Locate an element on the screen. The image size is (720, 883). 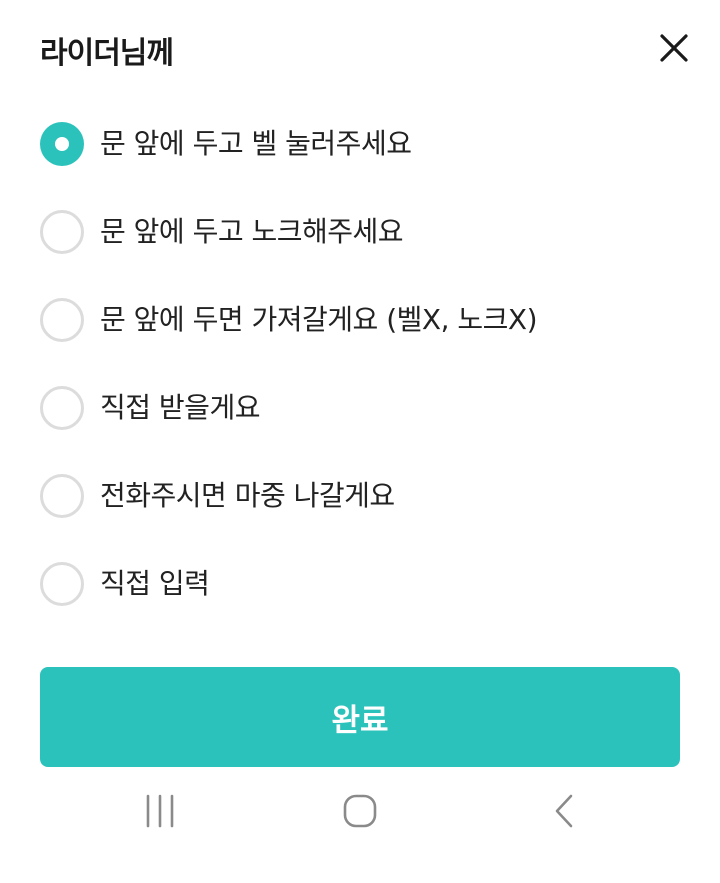
radio-button-selected is located at coordinates (62, 144).